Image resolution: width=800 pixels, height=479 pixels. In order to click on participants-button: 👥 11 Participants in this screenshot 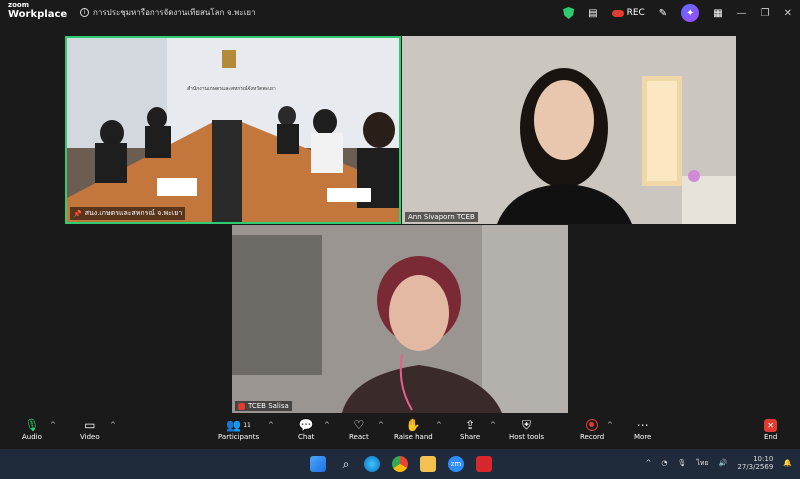, I will do `click(238, 429)`.